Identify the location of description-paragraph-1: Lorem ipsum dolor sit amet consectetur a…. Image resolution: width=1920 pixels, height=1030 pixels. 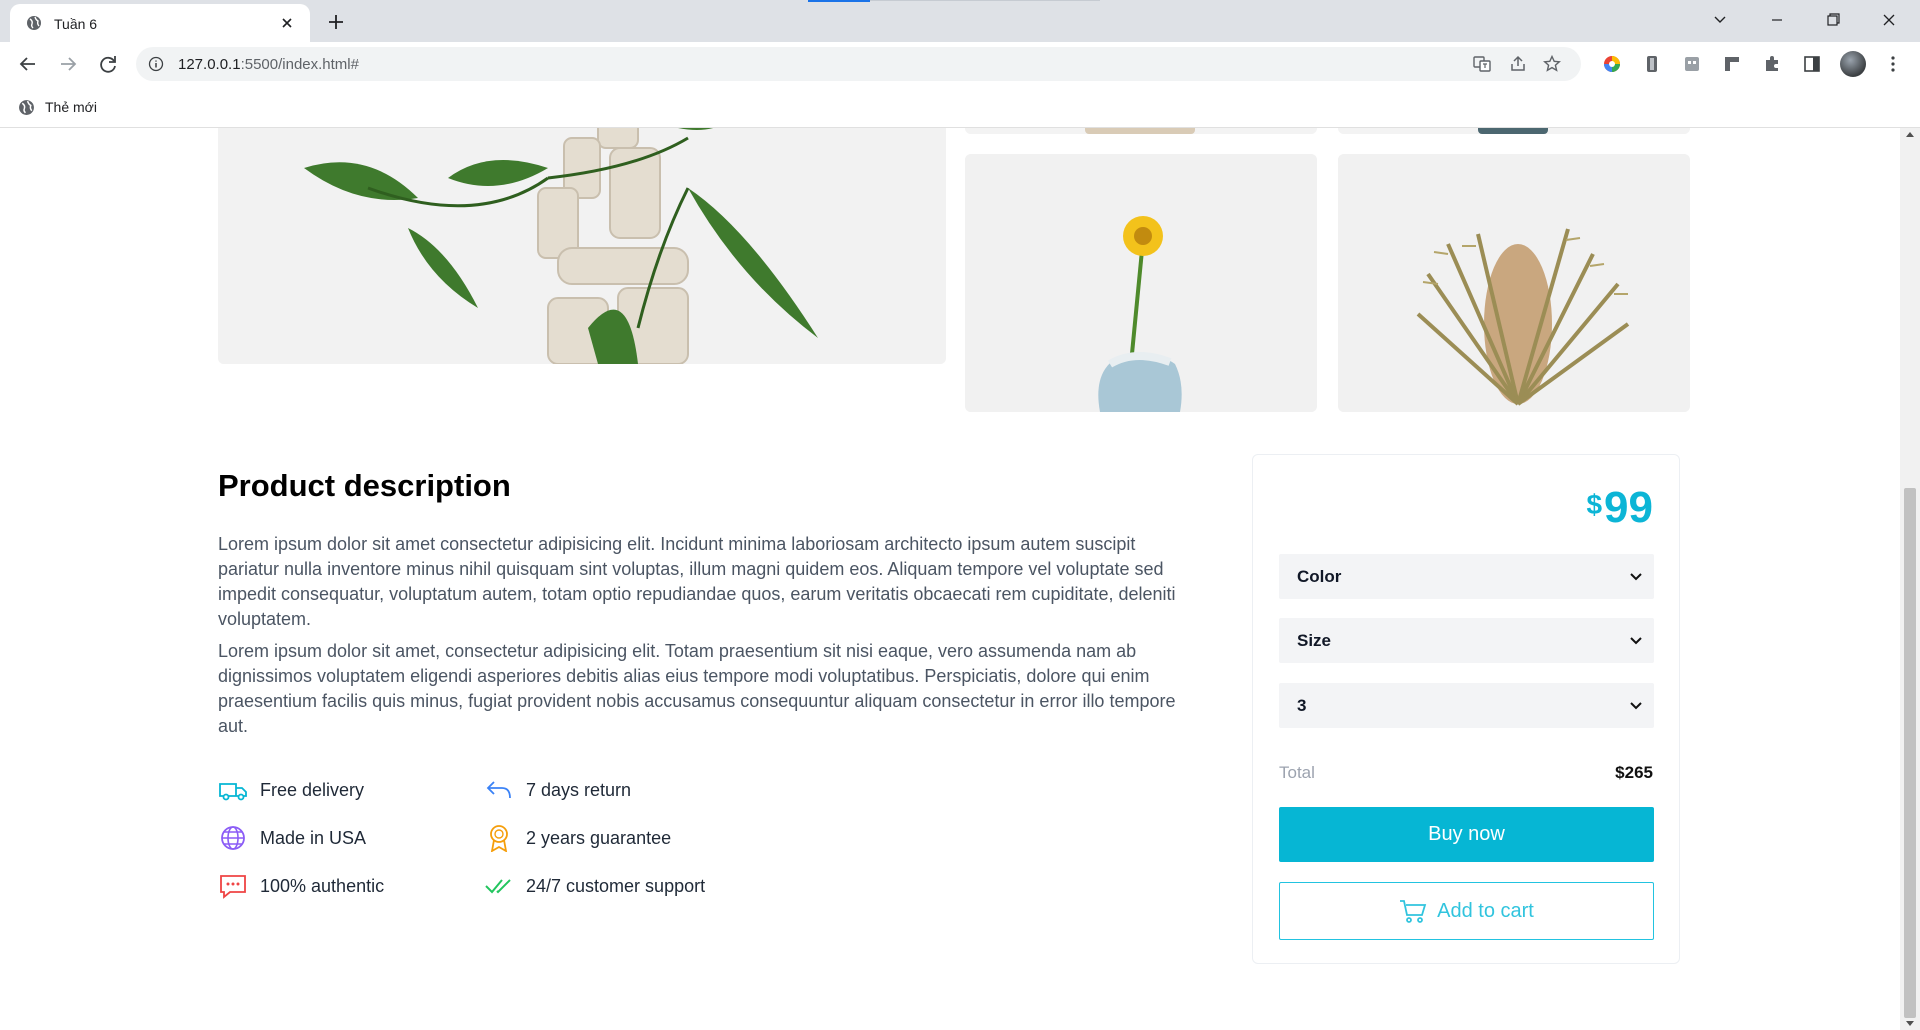
(697, 581).